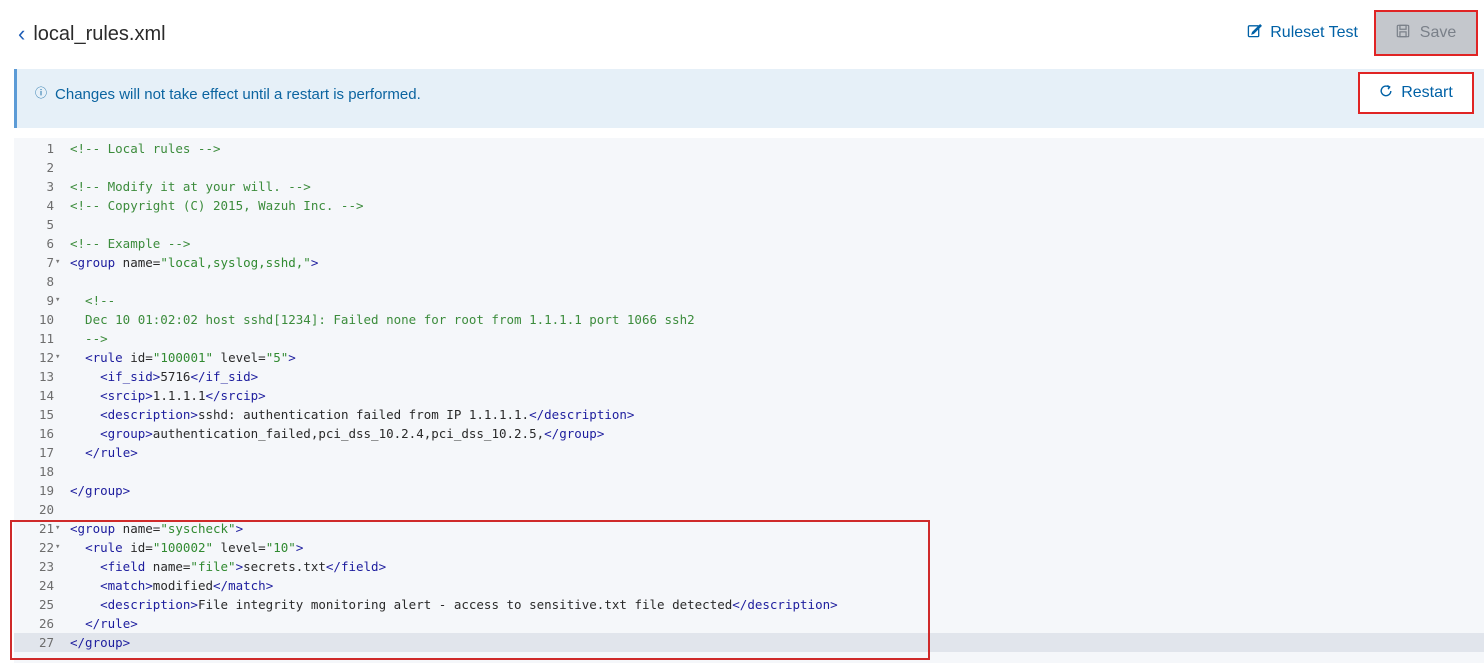  Describe the element at coordinates (749, 224) in the screenshot. I see `code-line: 5` at that location.